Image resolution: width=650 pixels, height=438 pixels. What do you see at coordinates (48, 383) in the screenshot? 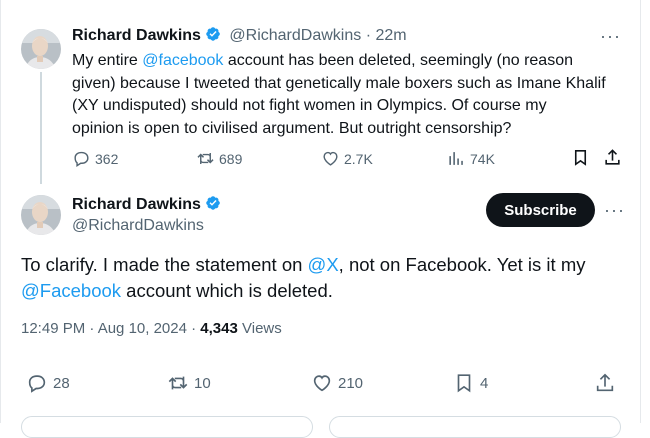
I see `reply-button: 28` at bounding box center [48, 383].